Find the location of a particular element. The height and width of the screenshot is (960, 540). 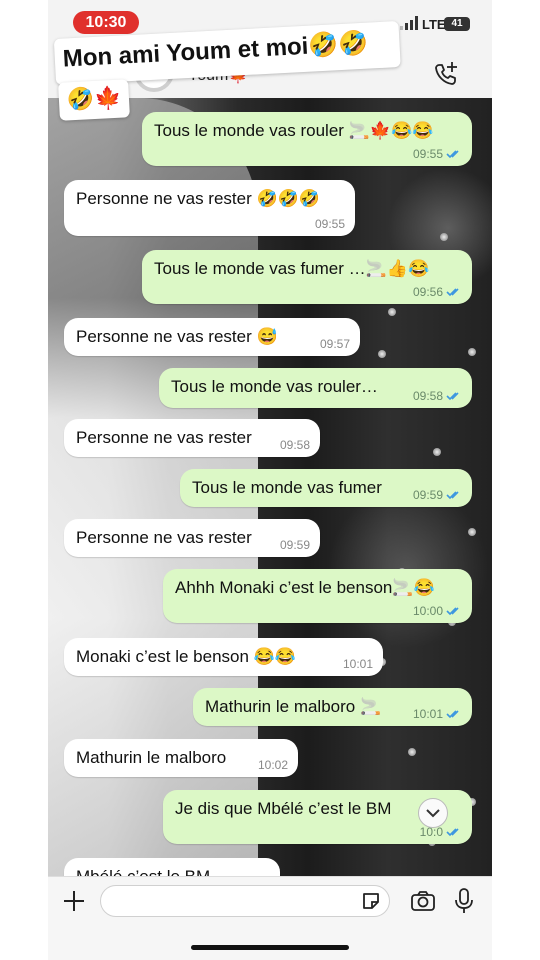

message-bubble-received: Monaki c’est le benson 😂😂 10:01 is located at coordinates (223, 657).